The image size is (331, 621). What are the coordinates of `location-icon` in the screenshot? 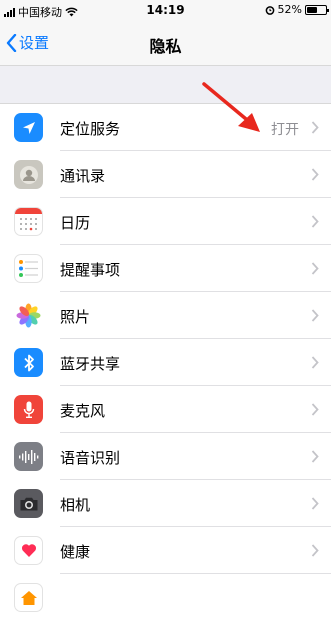 It's located at (28, 127).